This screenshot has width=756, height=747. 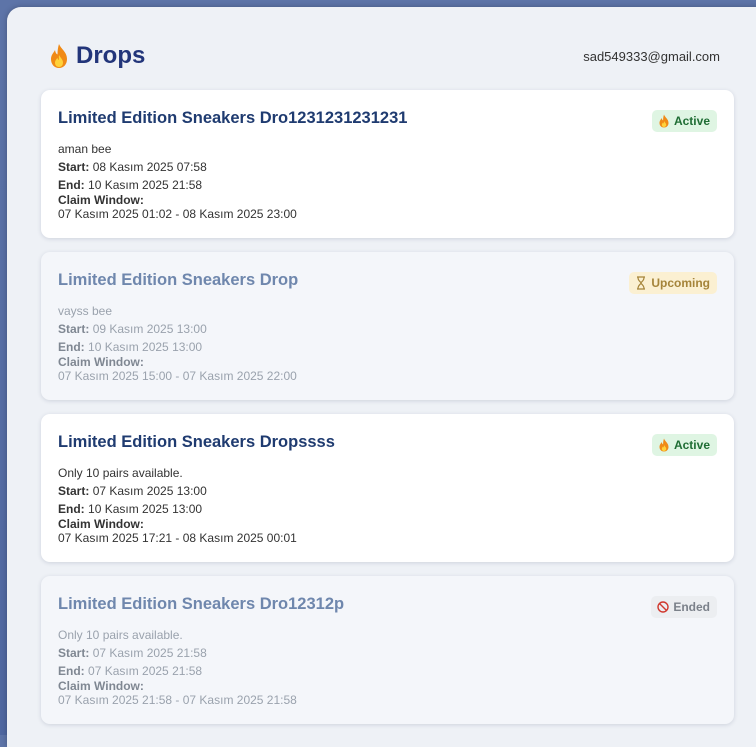 I want to click on drop-start: Start: 07 Kasım 2025 21:58, so click(x=387, y=653).